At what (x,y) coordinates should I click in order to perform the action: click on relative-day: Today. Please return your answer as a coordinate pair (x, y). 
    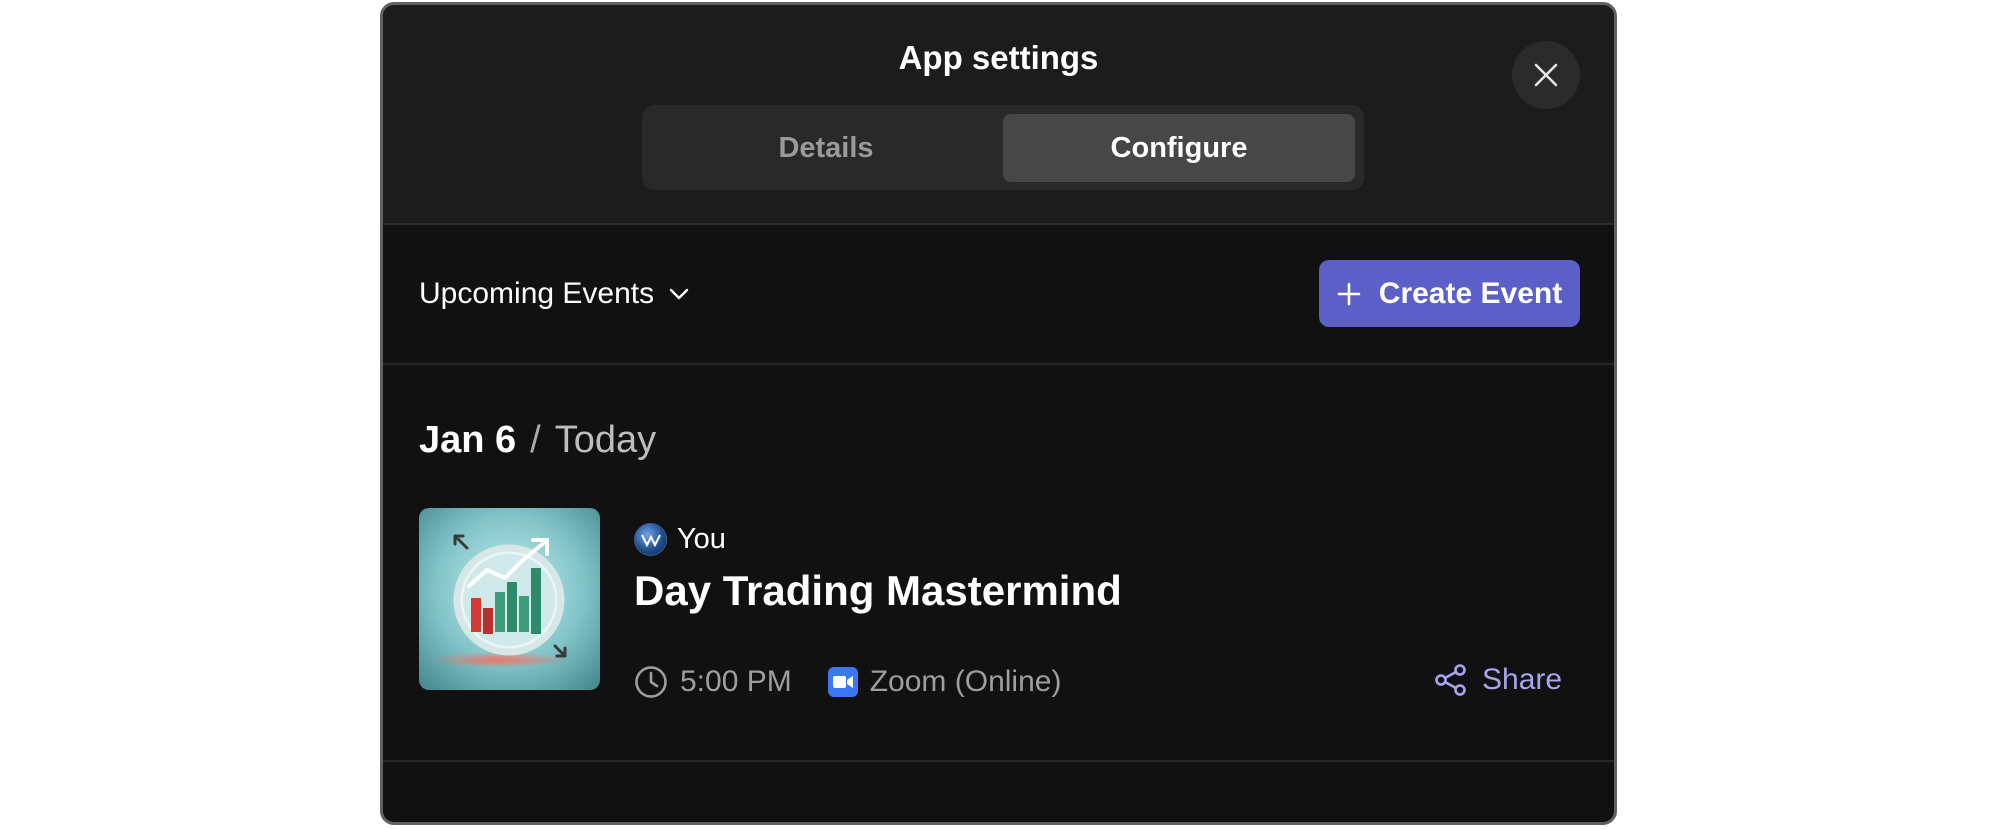
    Looking at the image, I should click on (605, 440).